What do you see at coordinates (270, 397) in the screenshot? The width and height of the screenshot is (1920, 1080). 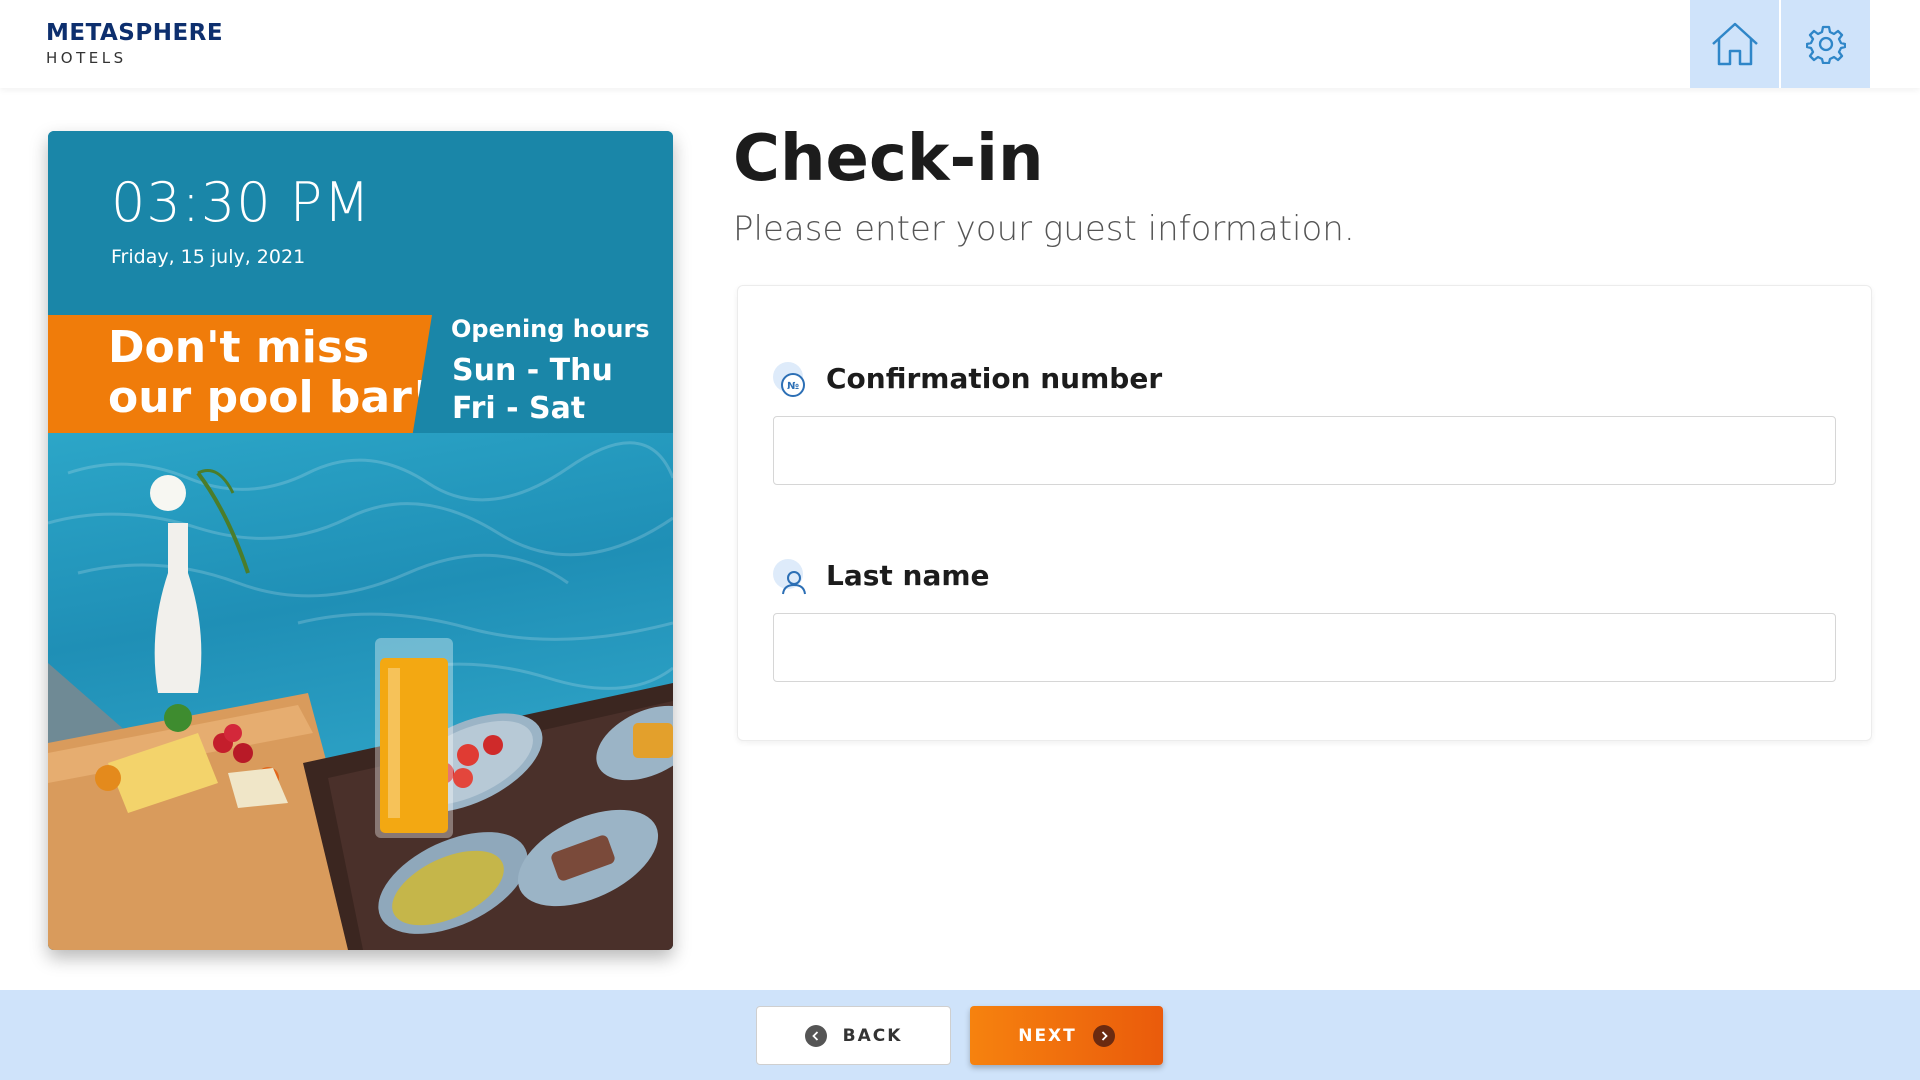 I see `promo-banner-line-2: our pool bar!` at bounding box center [270, 397].